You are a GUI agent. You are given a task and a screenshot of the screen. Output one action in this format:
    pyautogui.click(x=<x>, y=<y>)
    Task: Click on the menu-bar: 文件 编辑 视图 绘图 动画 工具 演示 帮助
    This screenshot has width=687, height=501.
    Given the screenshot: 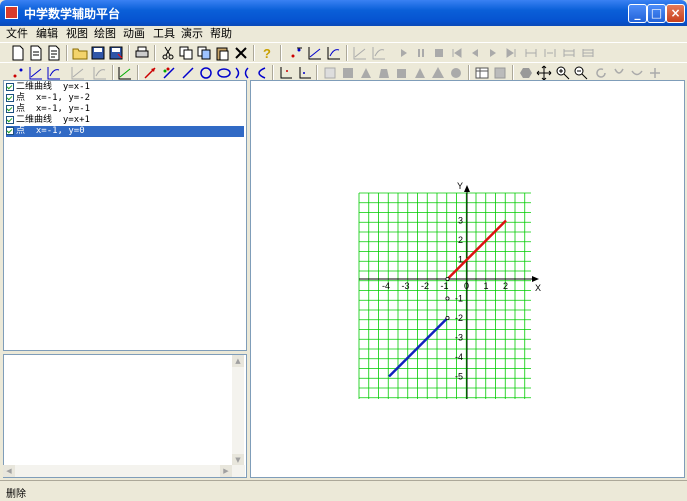 What is the action you would take?
    pyautogui.click(x=343, y=34)
    